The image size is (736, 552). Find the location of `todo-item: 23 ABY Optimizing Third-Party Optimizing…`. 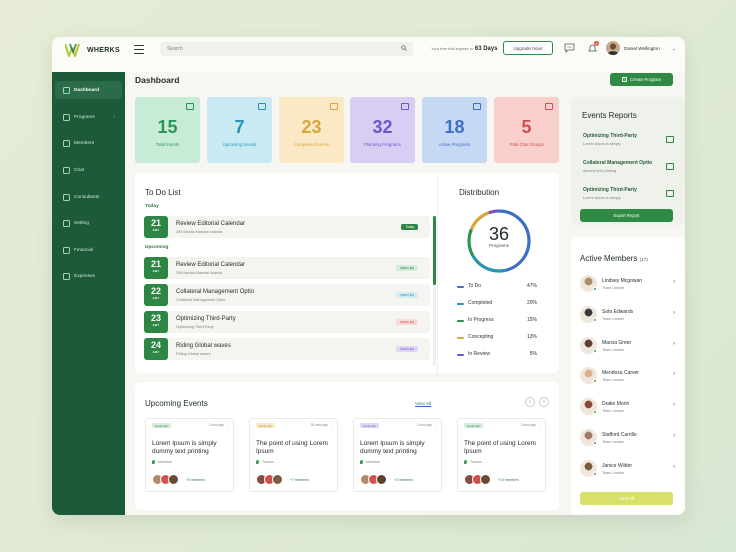

todo-item: 23 ABY Optimizing Third-Party Optimizing… is located at coordinates (287, 322).